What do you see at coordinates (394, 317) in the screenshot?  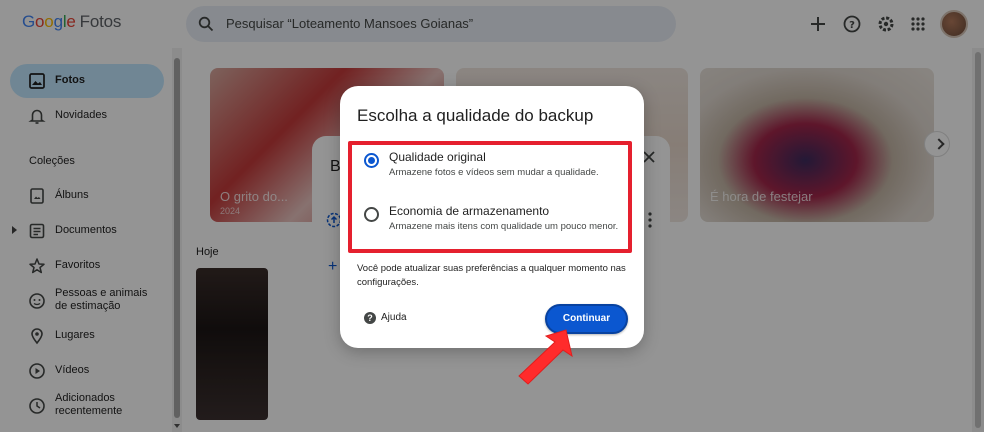 I see `help-link: Ajuda` at bounding box center [394, 317].